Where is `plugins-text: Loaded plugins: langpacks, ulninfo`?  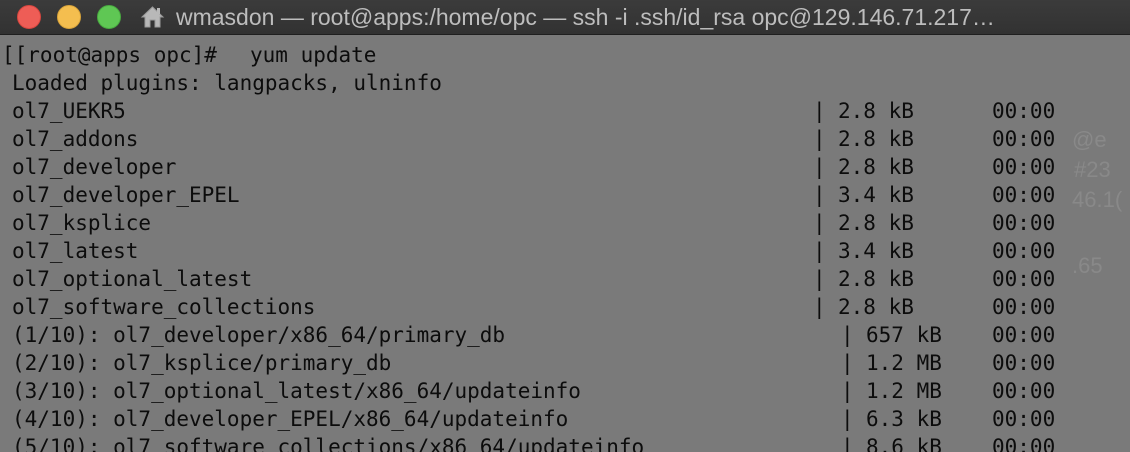 plugins-text: Loaded plugins: langpacks, ulninfo is located at coordinates (227, 83).